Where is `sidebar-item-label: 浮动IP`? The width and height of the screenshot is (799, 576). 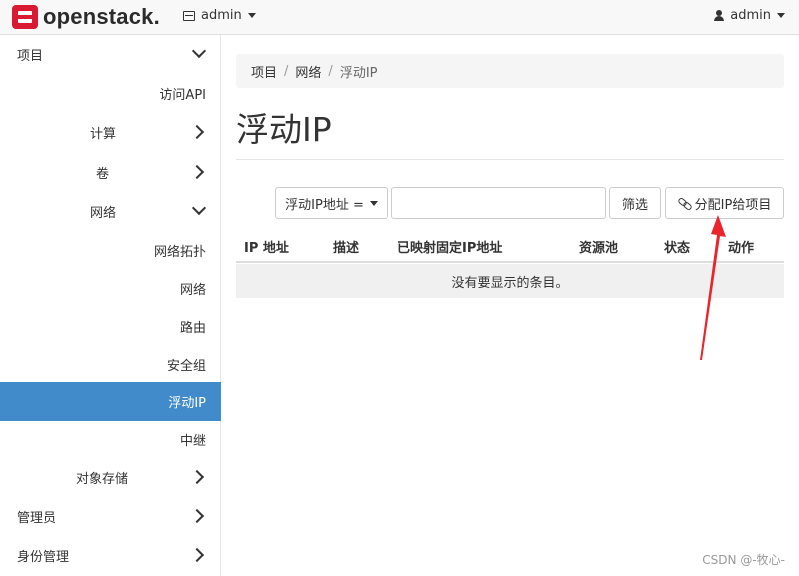
sidebar-item-label: 浮动IP is located at coordinates (187, 403).